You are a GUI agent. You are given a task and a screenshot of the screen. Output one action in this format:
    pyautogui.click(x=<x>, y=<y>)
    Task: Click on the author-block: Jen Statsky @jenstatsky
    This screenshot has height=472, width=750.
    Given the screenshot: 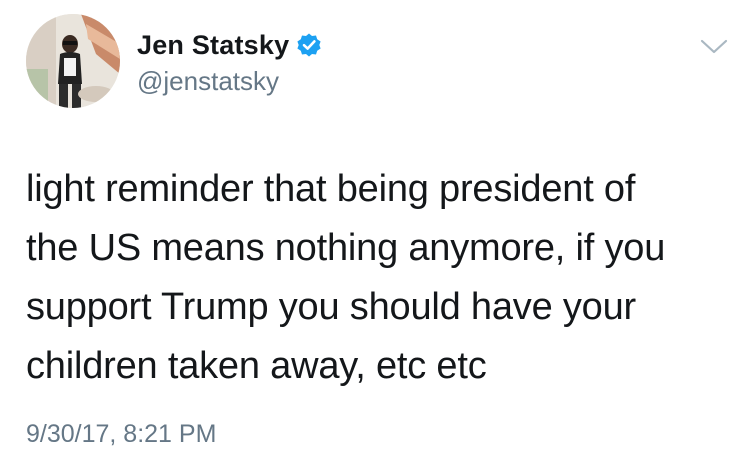 What is the action you would take?
    pyautogui.click(x=229, y=61)
    